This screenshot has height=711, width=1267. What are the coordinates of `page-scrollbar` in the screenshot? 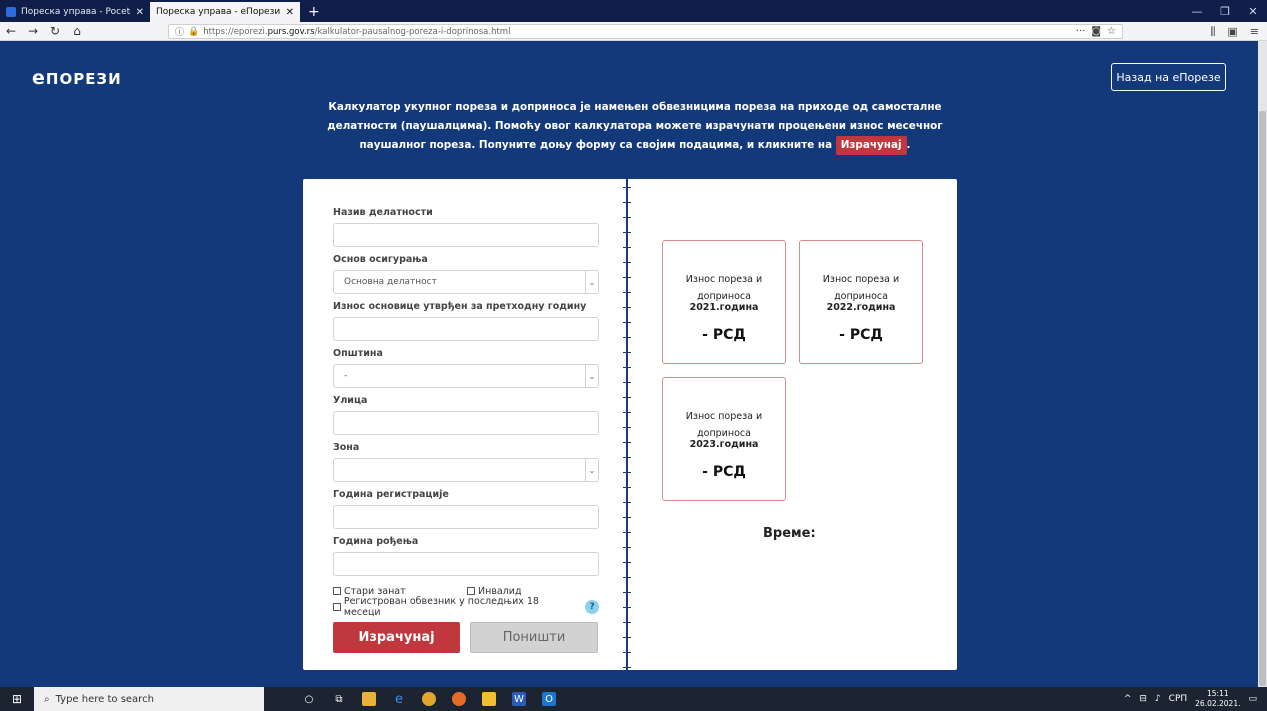 It's located at (1262, 364).